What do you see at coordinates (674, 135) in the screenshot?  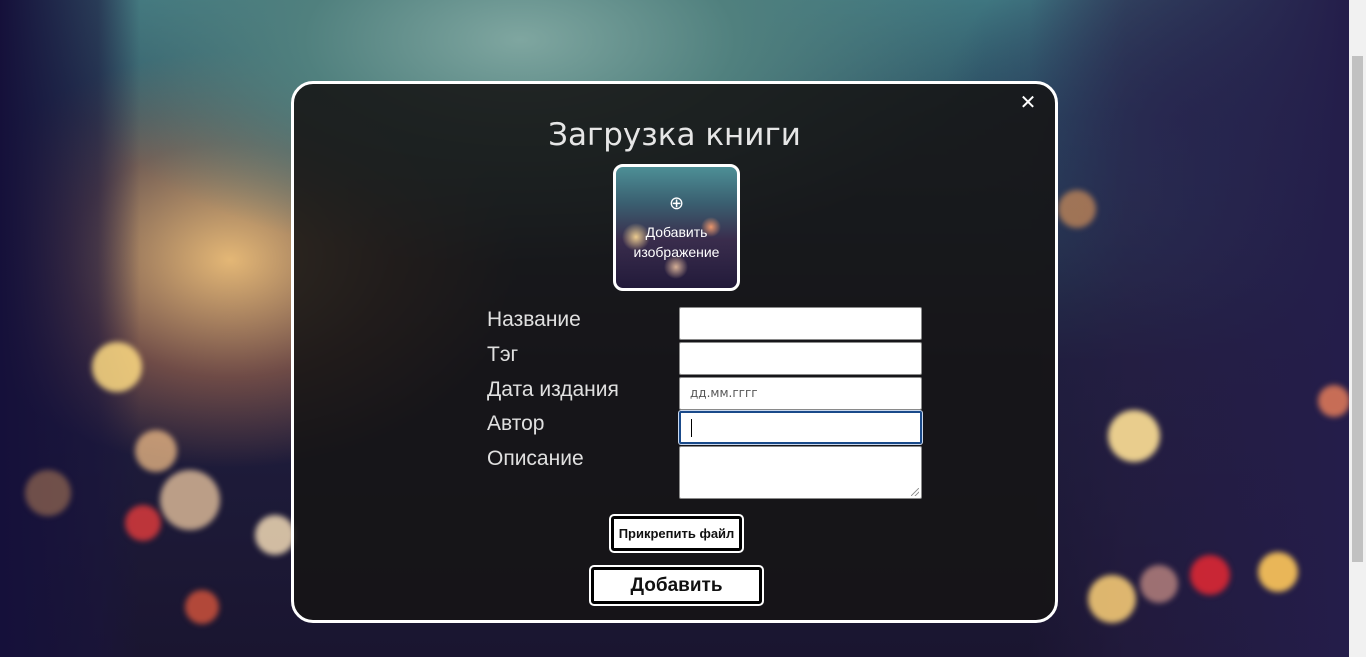 I see `modal-title: Загрузка книги` at bounding box center [674, 135].